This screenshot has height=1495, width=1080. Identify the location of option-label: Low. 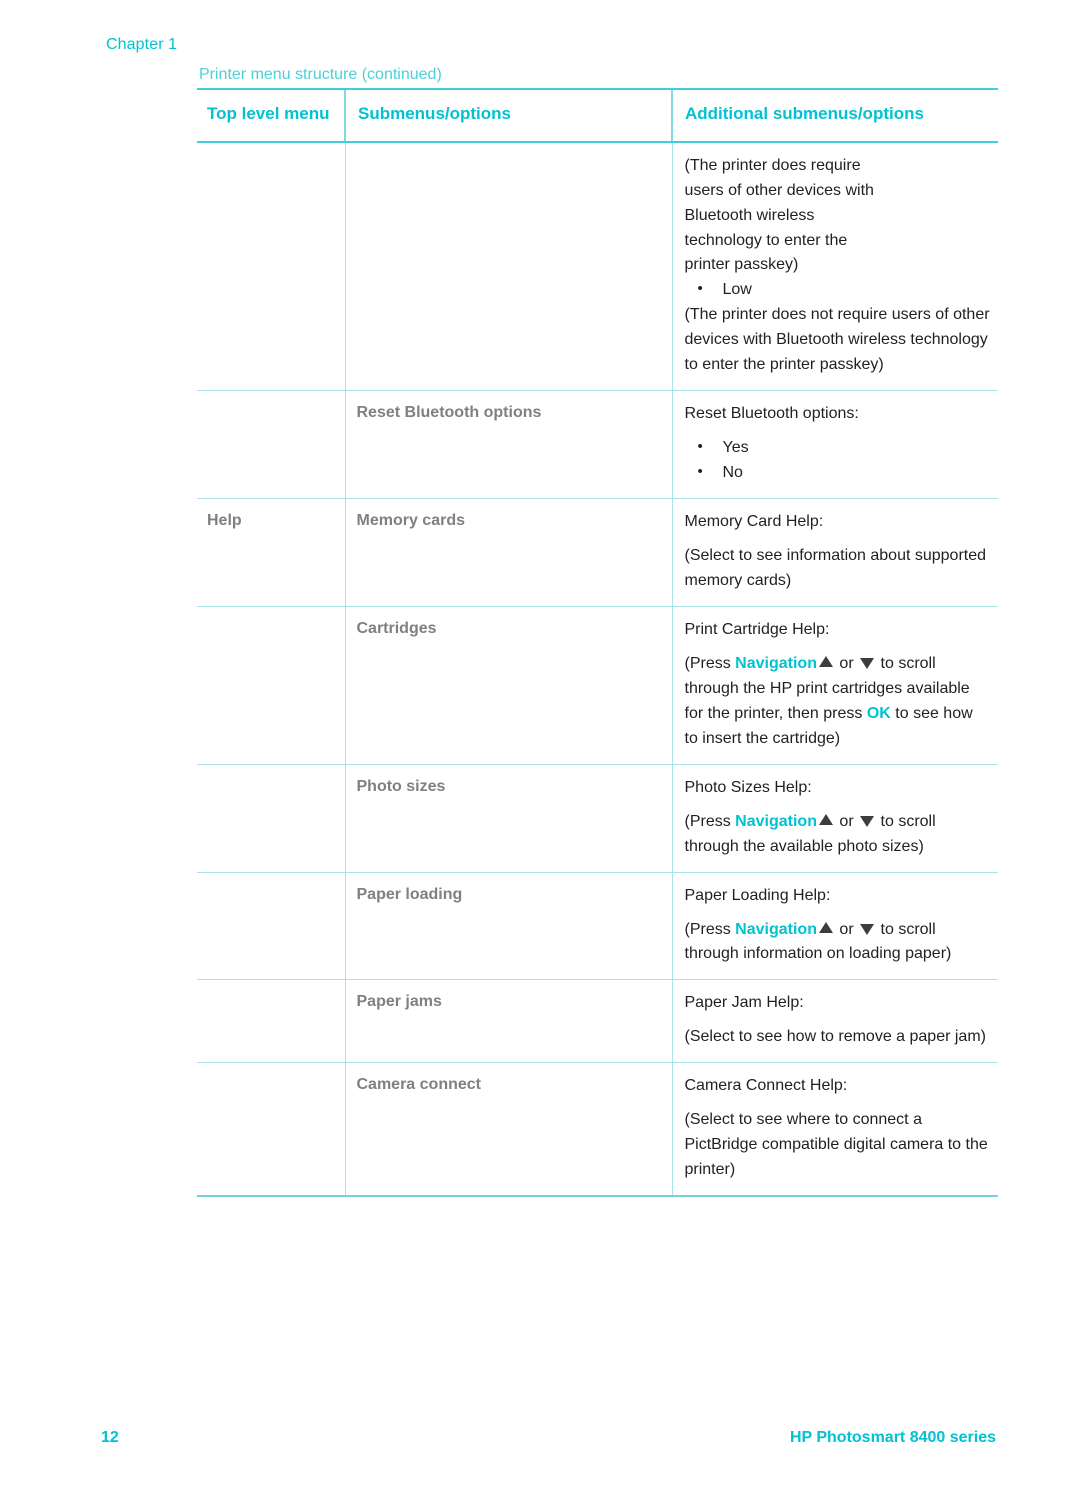
(737, 290).